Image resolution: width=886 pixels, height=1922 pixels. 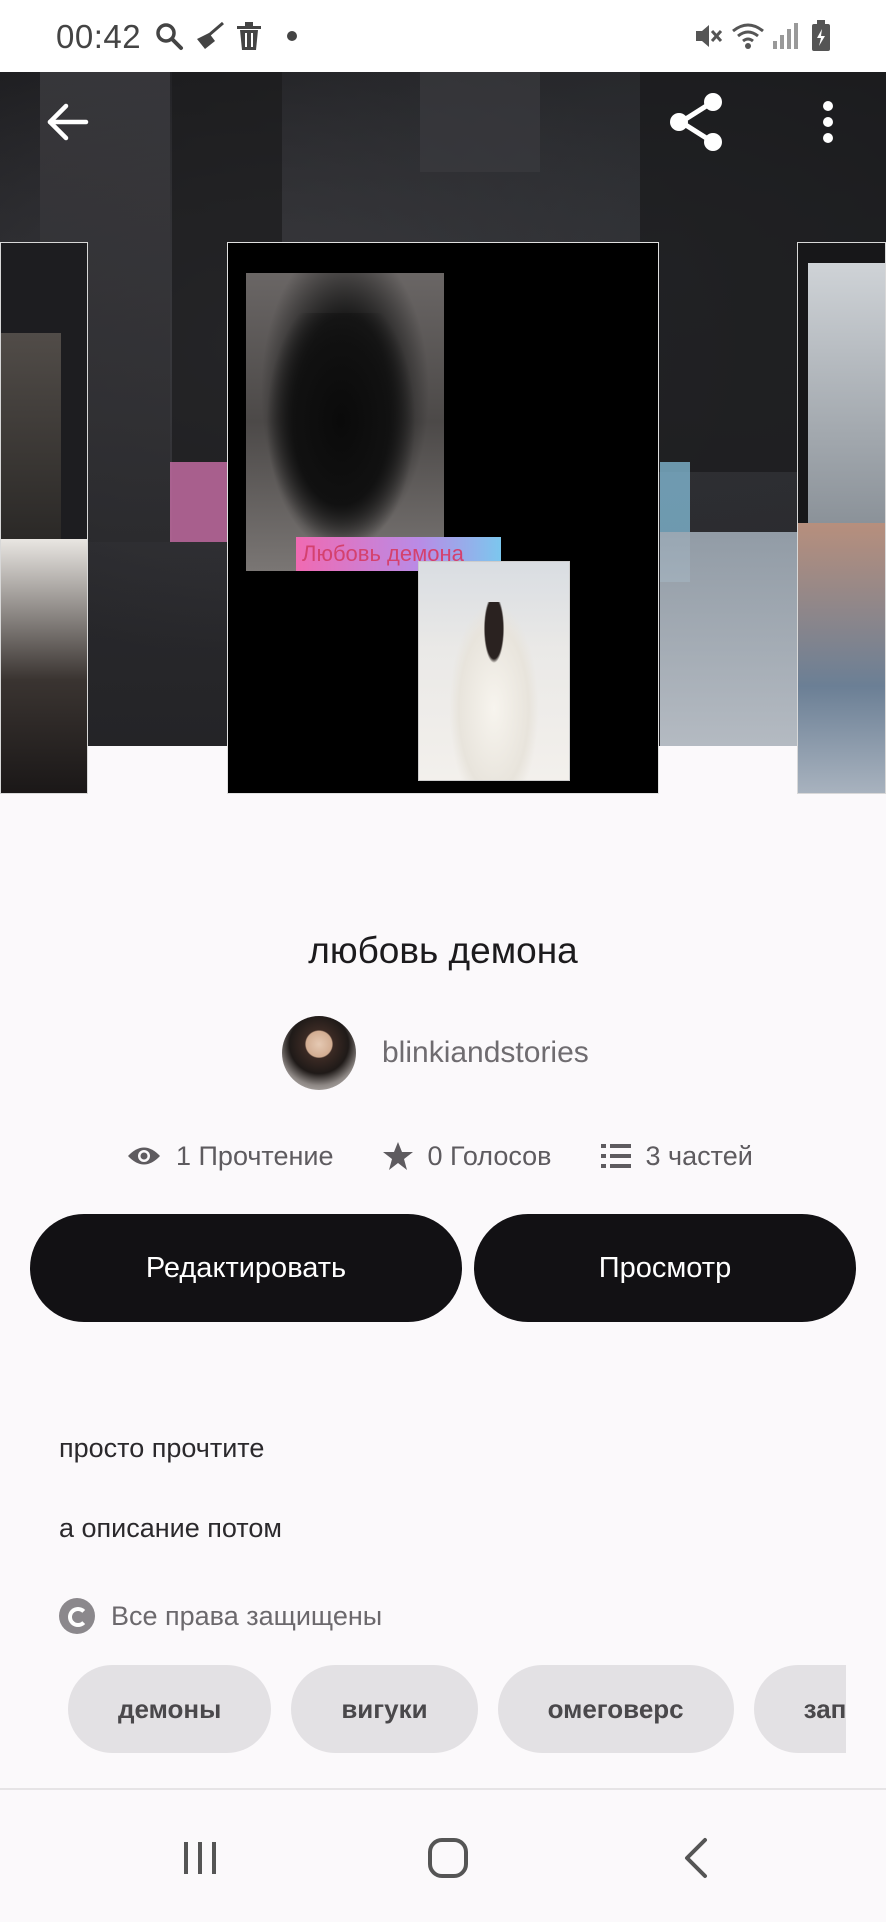 I want to click on description-line-1: просто прочтите, so click(x=162, y=1448).